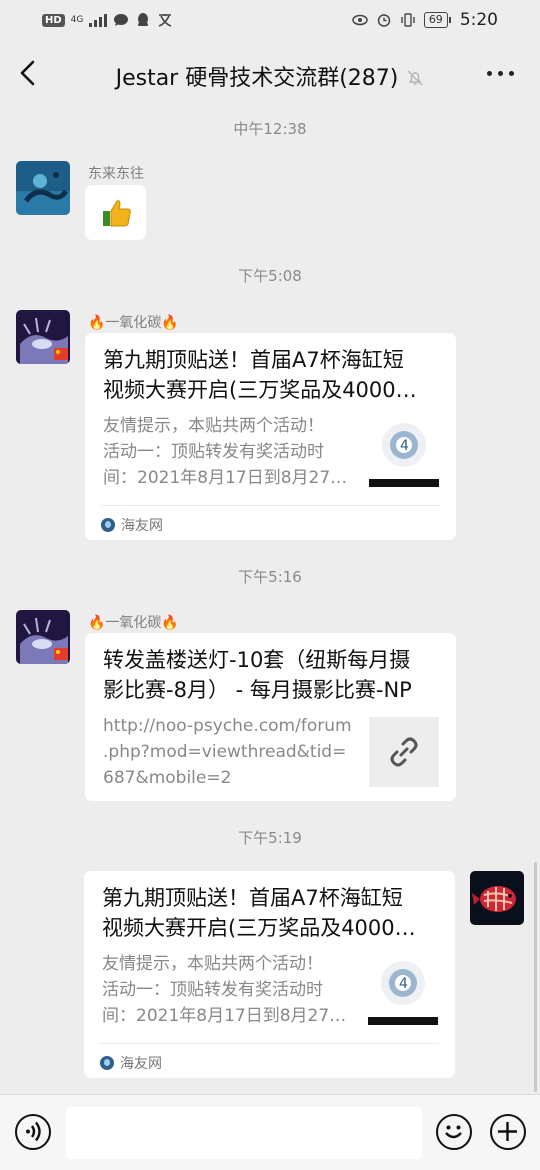 The width and height of the screenshot is (540, 1170). Describe the element at coordinates (500, 73) in the screenshot. I see `more-dots-icon` at that location.